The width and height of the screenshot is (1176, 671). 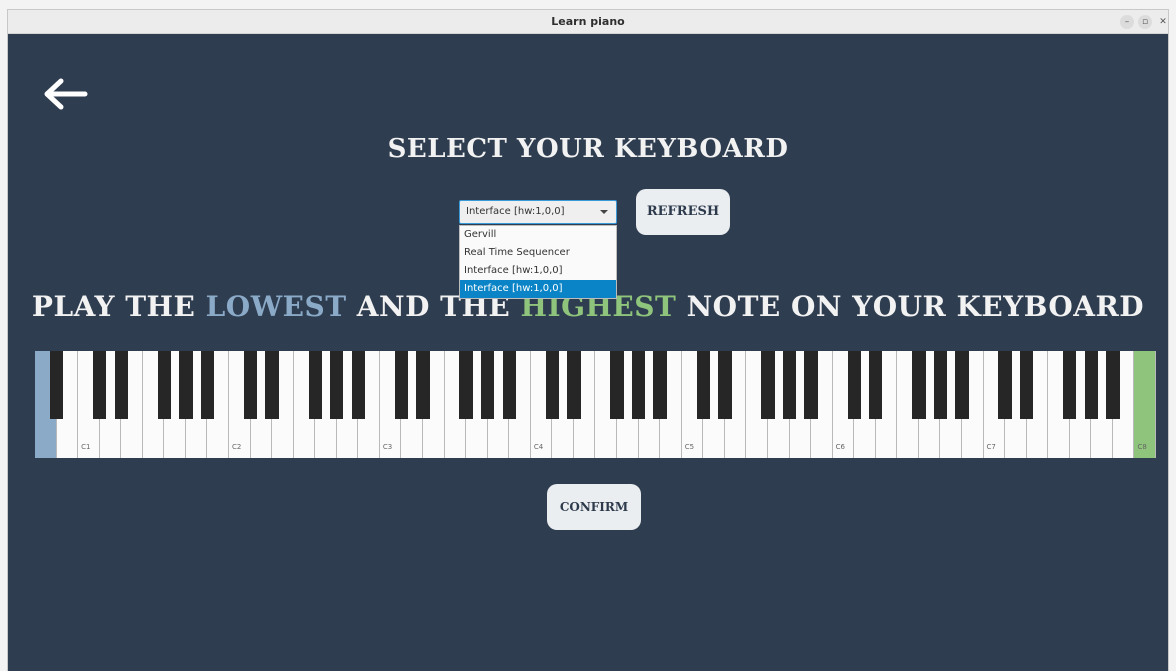 I want to click on device-select-value: Interface [hw:1,0,0], so click(x=515, y=211).